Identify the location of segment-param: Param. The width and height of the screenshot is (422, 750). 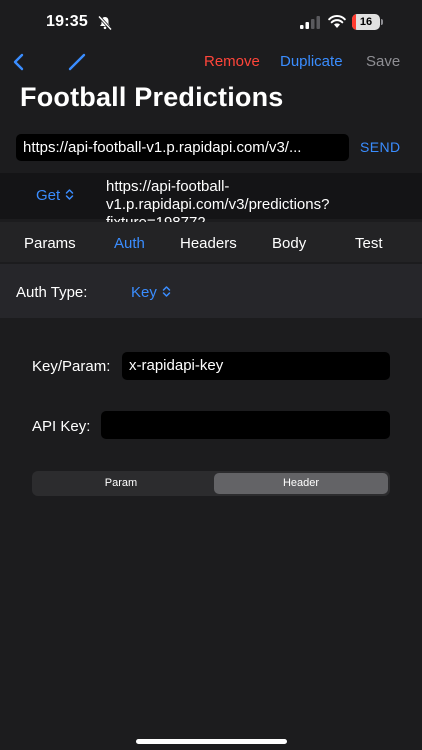
(121, 483).